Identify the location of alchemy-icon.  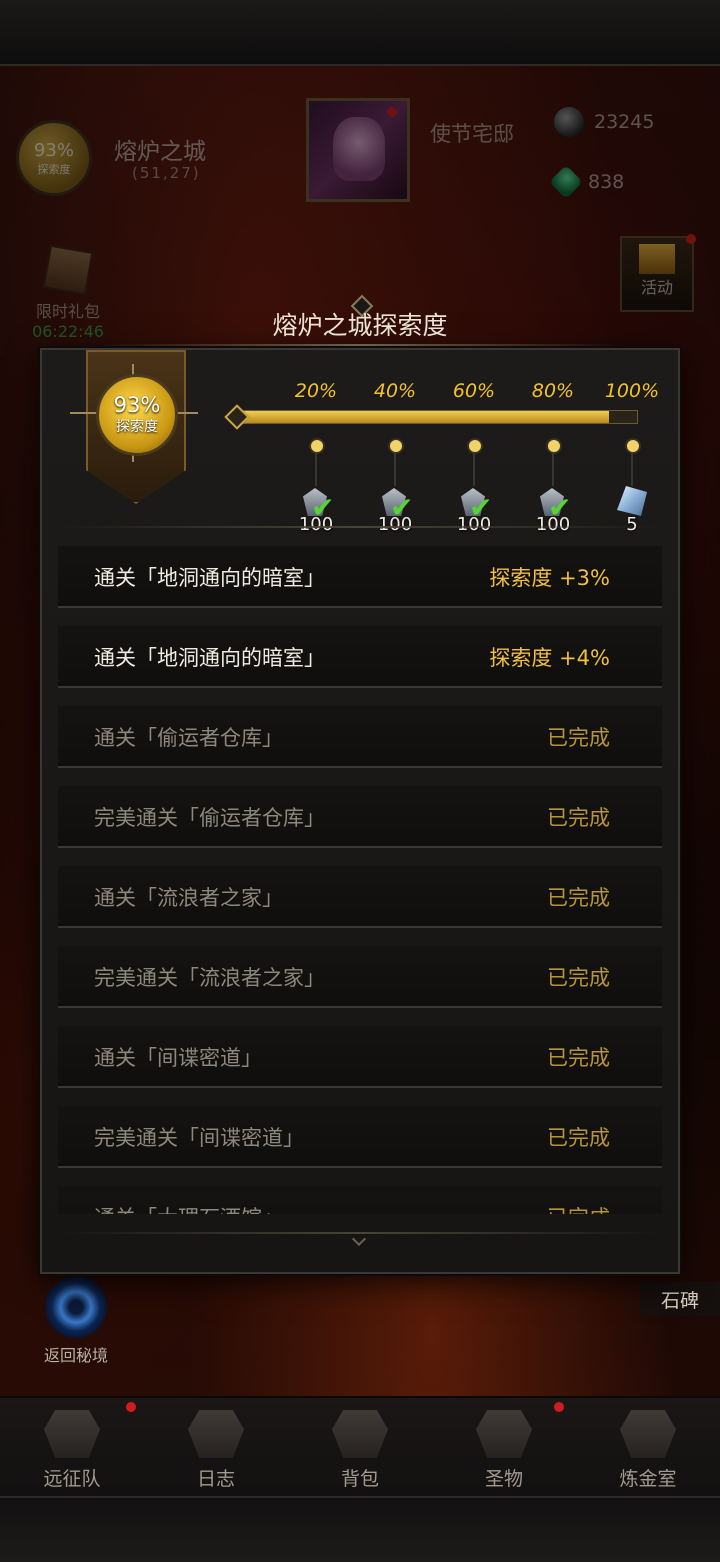
(648, 1434).